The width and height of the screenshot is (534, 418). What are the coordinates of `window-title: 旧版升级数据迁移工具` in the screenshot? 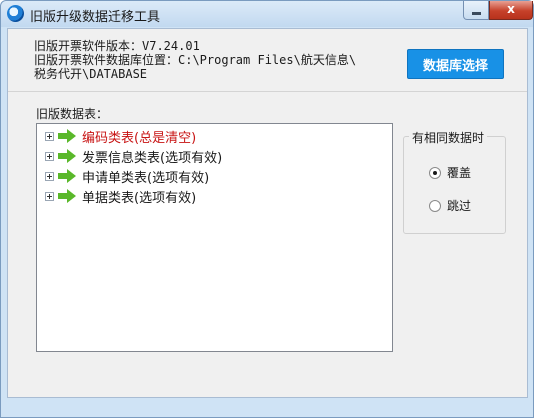 It's located at (95, 17).